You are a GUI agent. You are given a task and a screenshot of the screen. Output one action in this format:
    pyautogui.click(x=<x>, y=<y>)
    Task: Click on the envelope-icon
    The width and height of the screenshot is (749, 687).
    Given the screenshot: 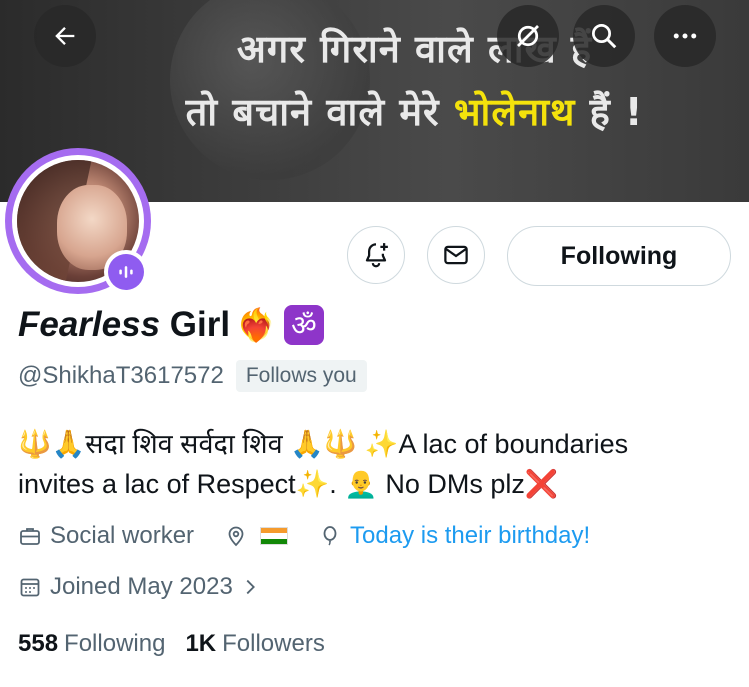 What is the action you would take?
    pyautogui.click(x=456, y=255)
    